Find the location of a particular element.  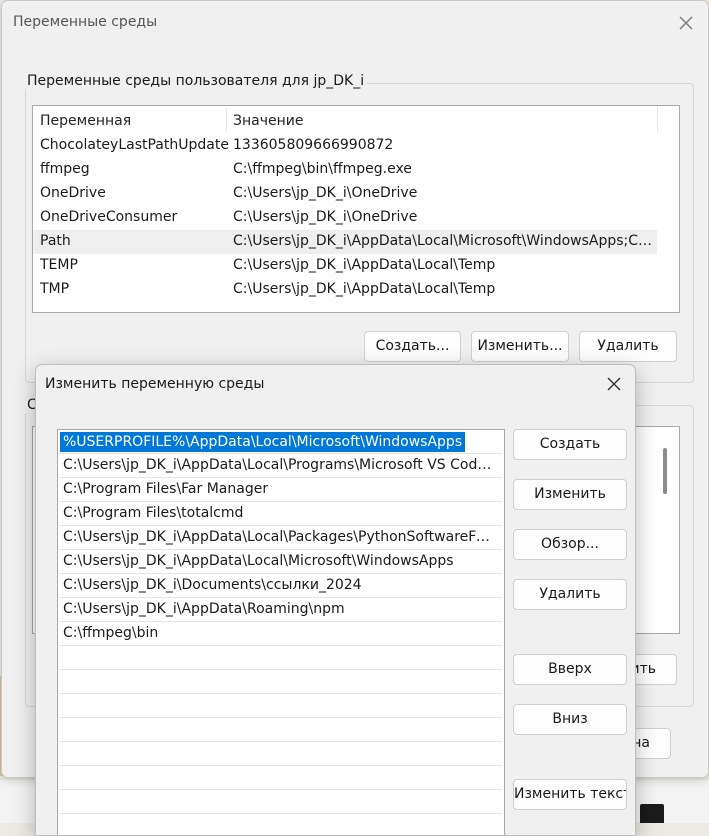

user-vars-list-header: Переменная Значение is located at coordinates (356, 120).